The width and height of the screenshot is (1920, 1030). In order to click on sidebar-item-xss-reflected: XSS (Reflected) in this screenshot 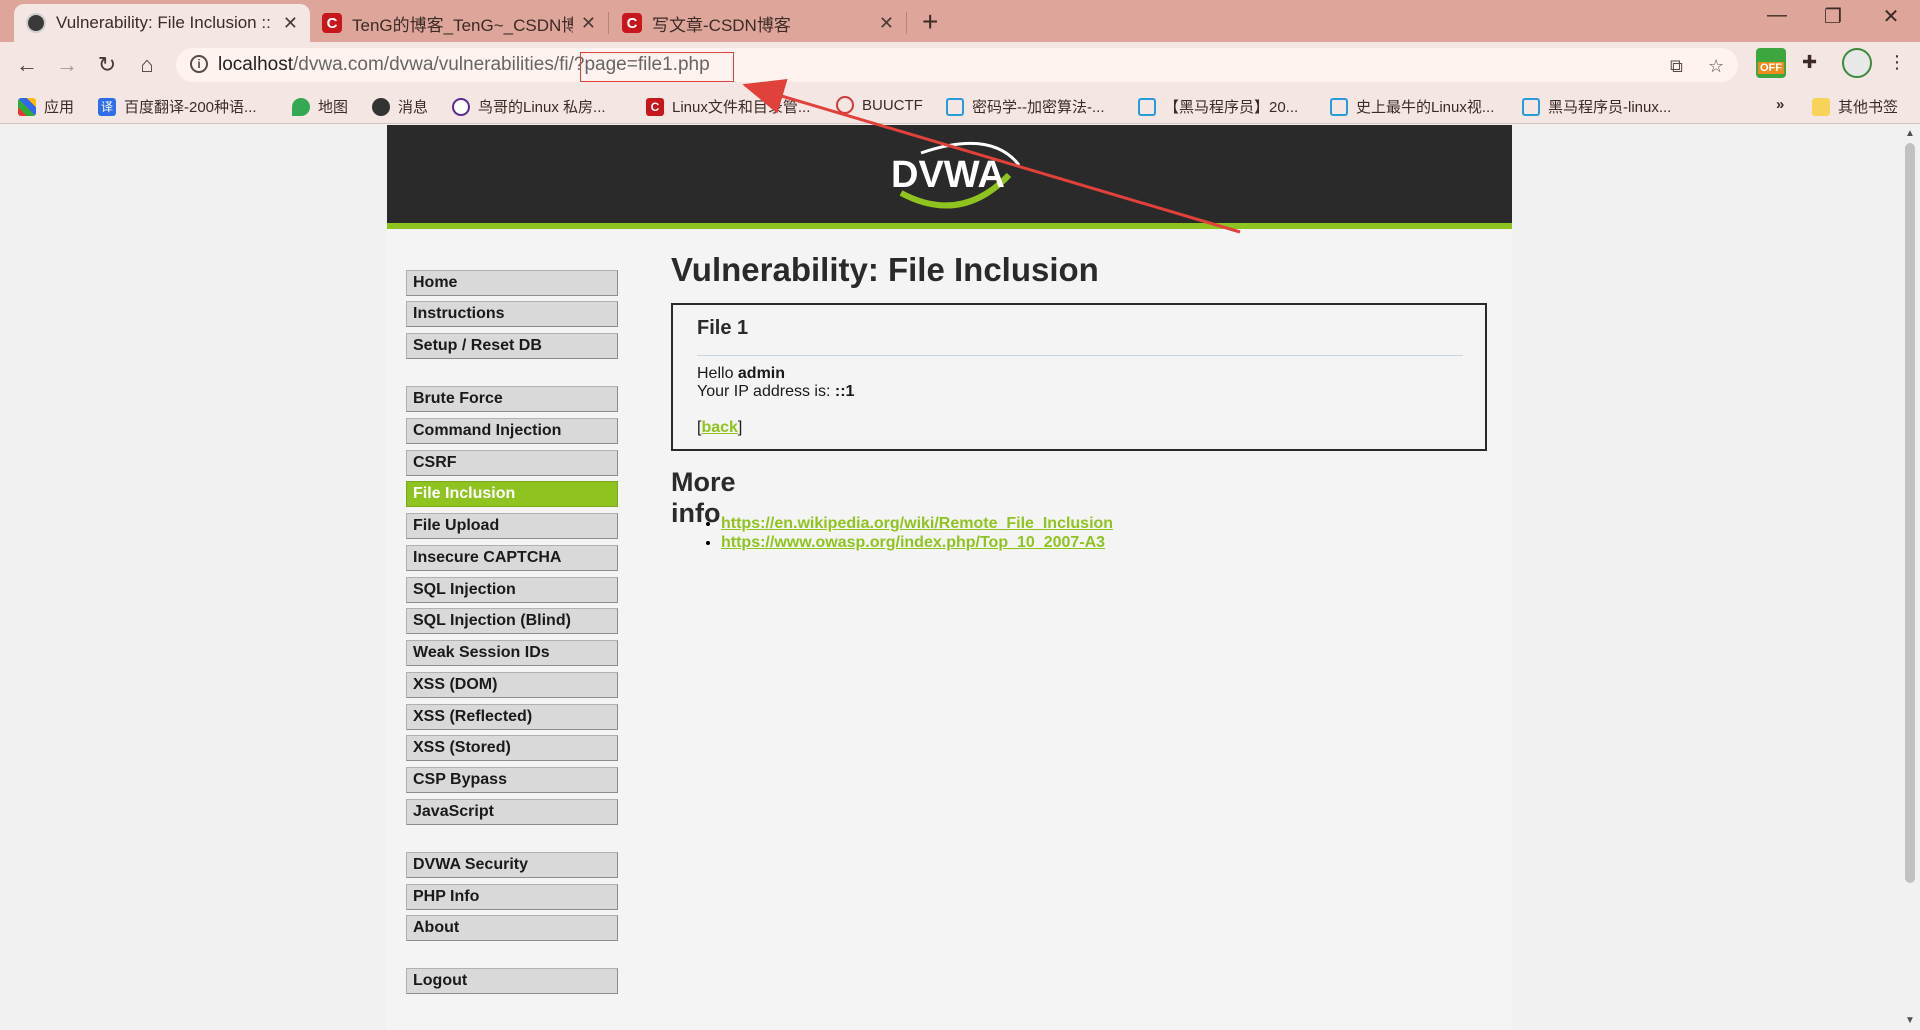, I will do `click(512, 717)`.